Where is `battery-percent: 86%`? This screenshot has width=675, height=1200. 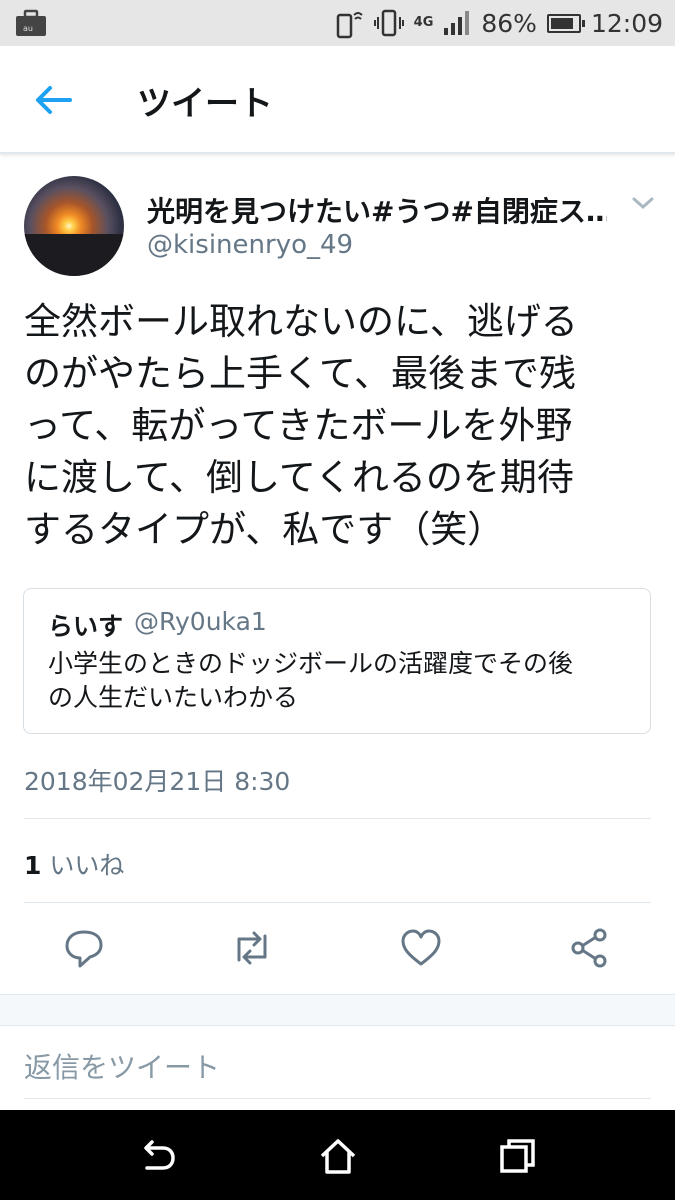
battery-percent: 86% is located at coordinates (509, 23).